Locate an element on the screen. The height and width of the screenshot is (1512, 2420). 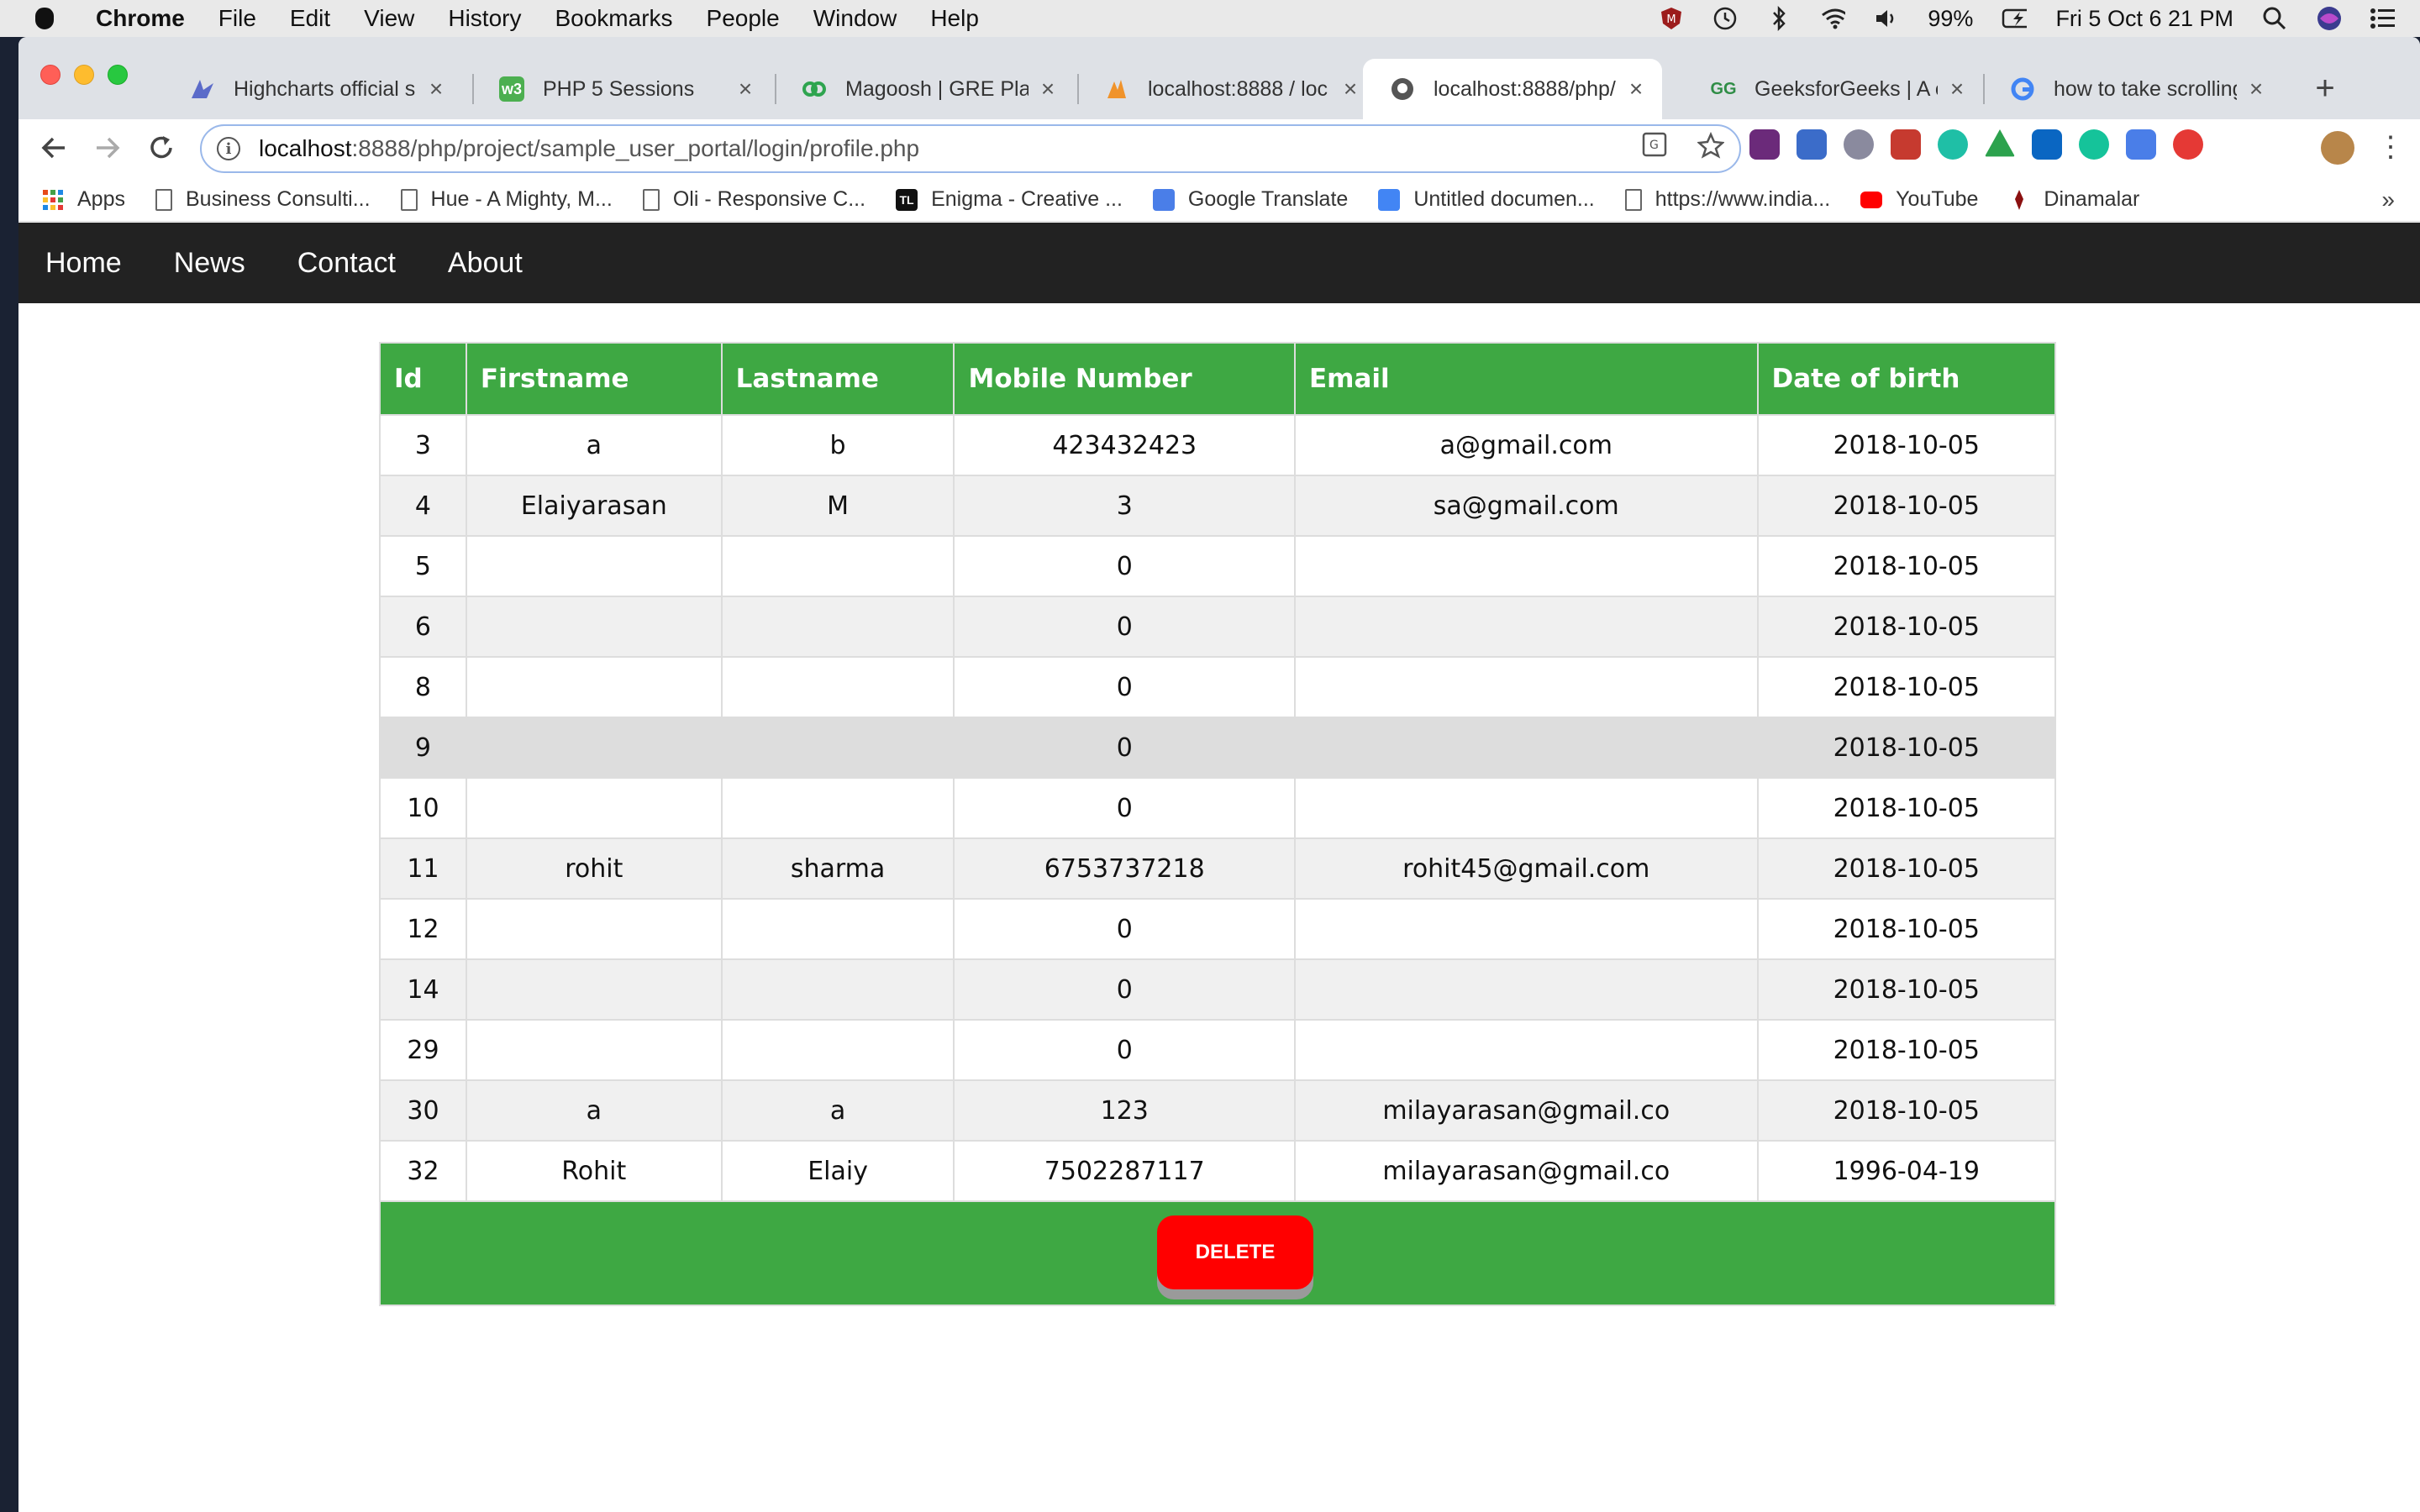
extension-face-icon is located at coordinates (1953, 144).